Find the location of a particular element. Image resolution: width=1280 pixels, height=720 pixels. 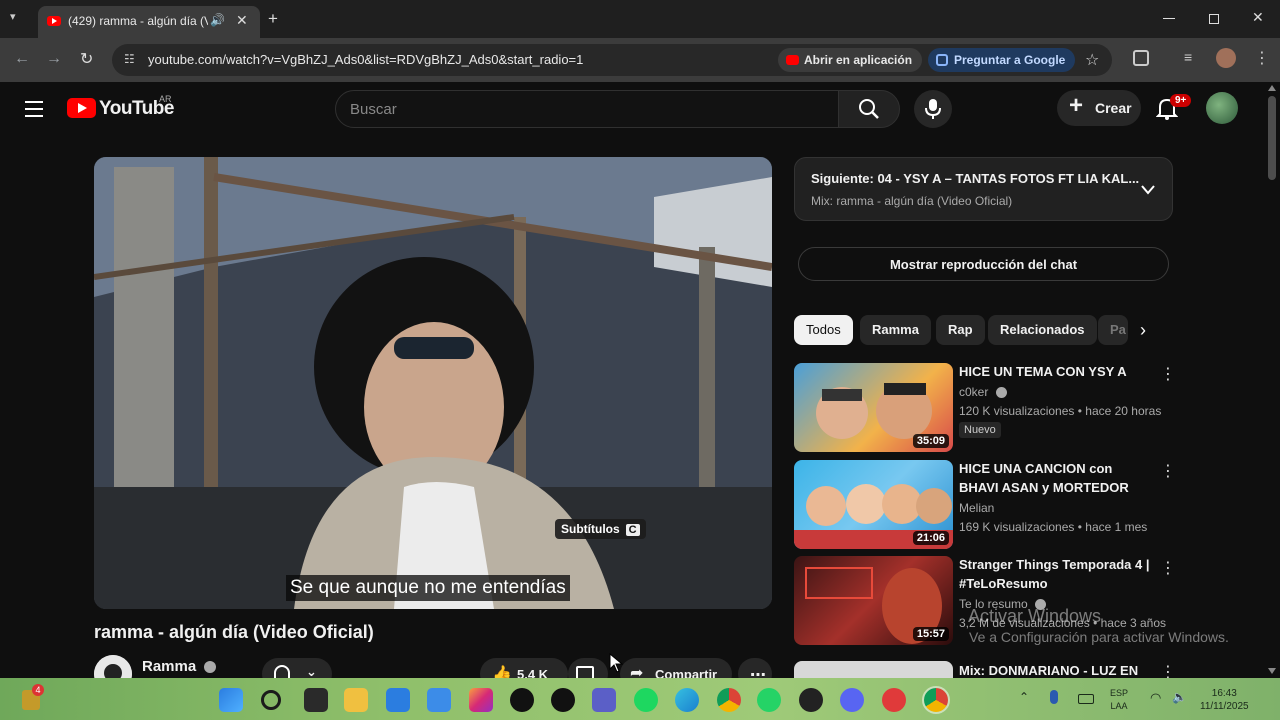

filter-chip-all: Todos is located at coordinates (823, 330).